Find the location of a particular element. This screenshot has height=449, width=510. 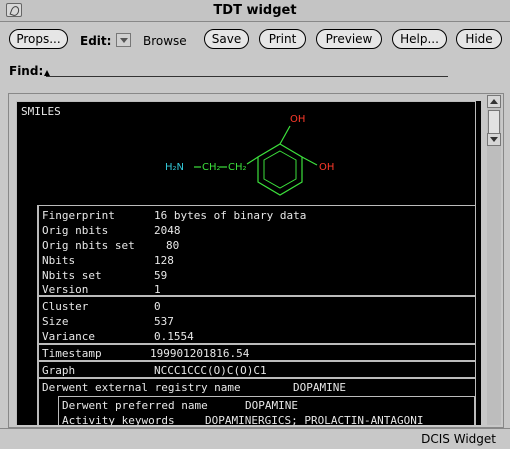

amine-label: H₂N is located at coordinates (174, 167).